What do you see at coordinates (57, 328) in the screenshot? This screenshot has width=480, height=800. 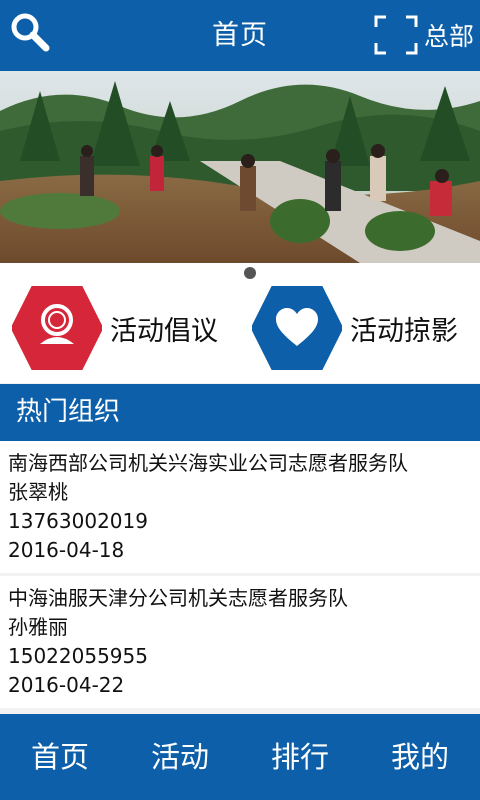 I see `advocate-icon` at bounding box center [57, 328].